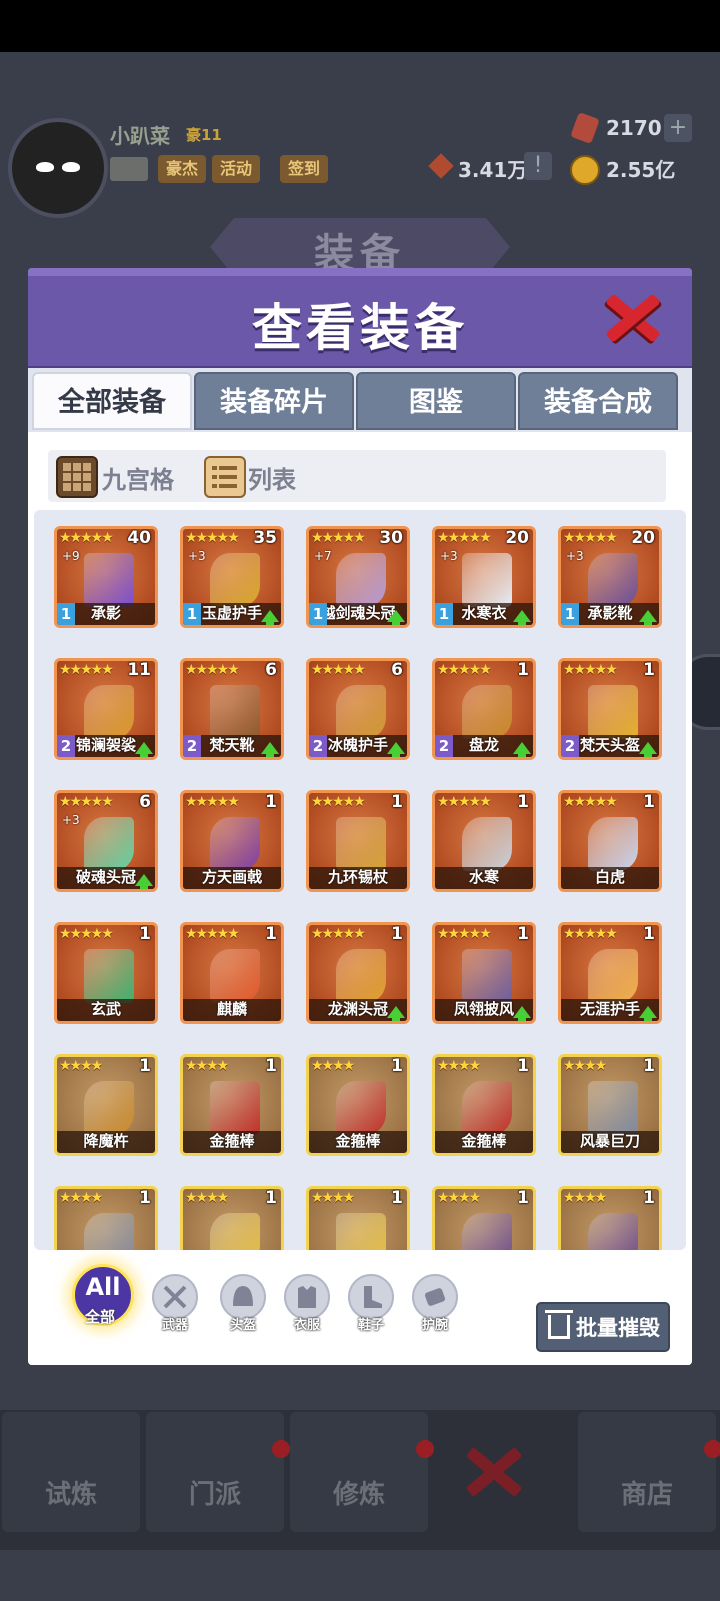  What do you see at coordinates (215, 1472) in the screenshot?
I see `nav-sect` at bounding box center [215, 1472].